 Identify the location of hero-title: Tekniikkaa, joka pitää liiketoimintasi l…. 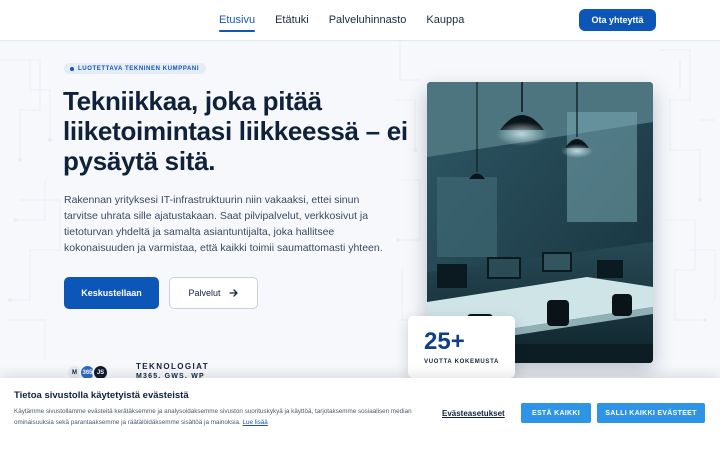
(235, 131).